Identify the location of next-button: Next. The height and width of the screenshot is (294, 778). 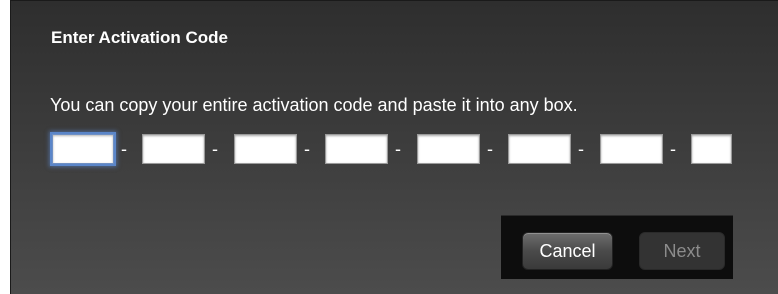
(682, 251).